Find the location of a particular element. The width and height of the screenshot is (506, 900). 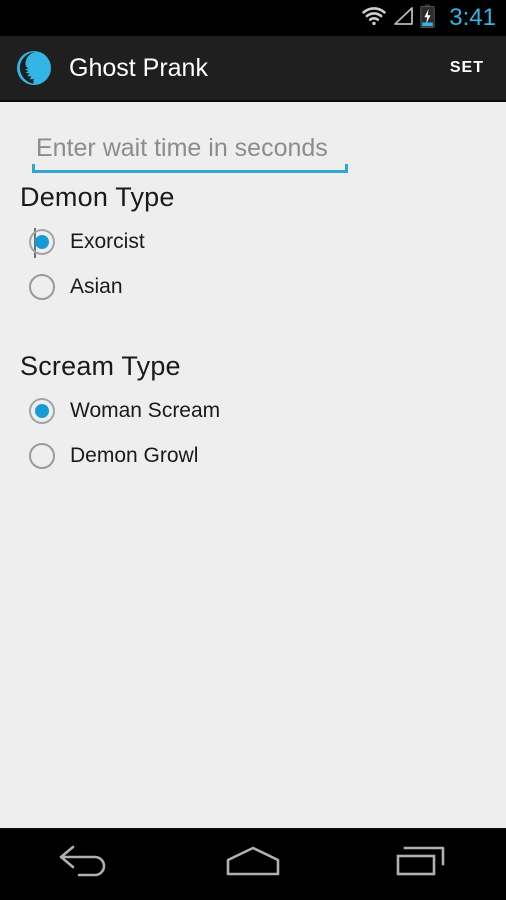

set-button: SET is located at coordinates (467, 68).